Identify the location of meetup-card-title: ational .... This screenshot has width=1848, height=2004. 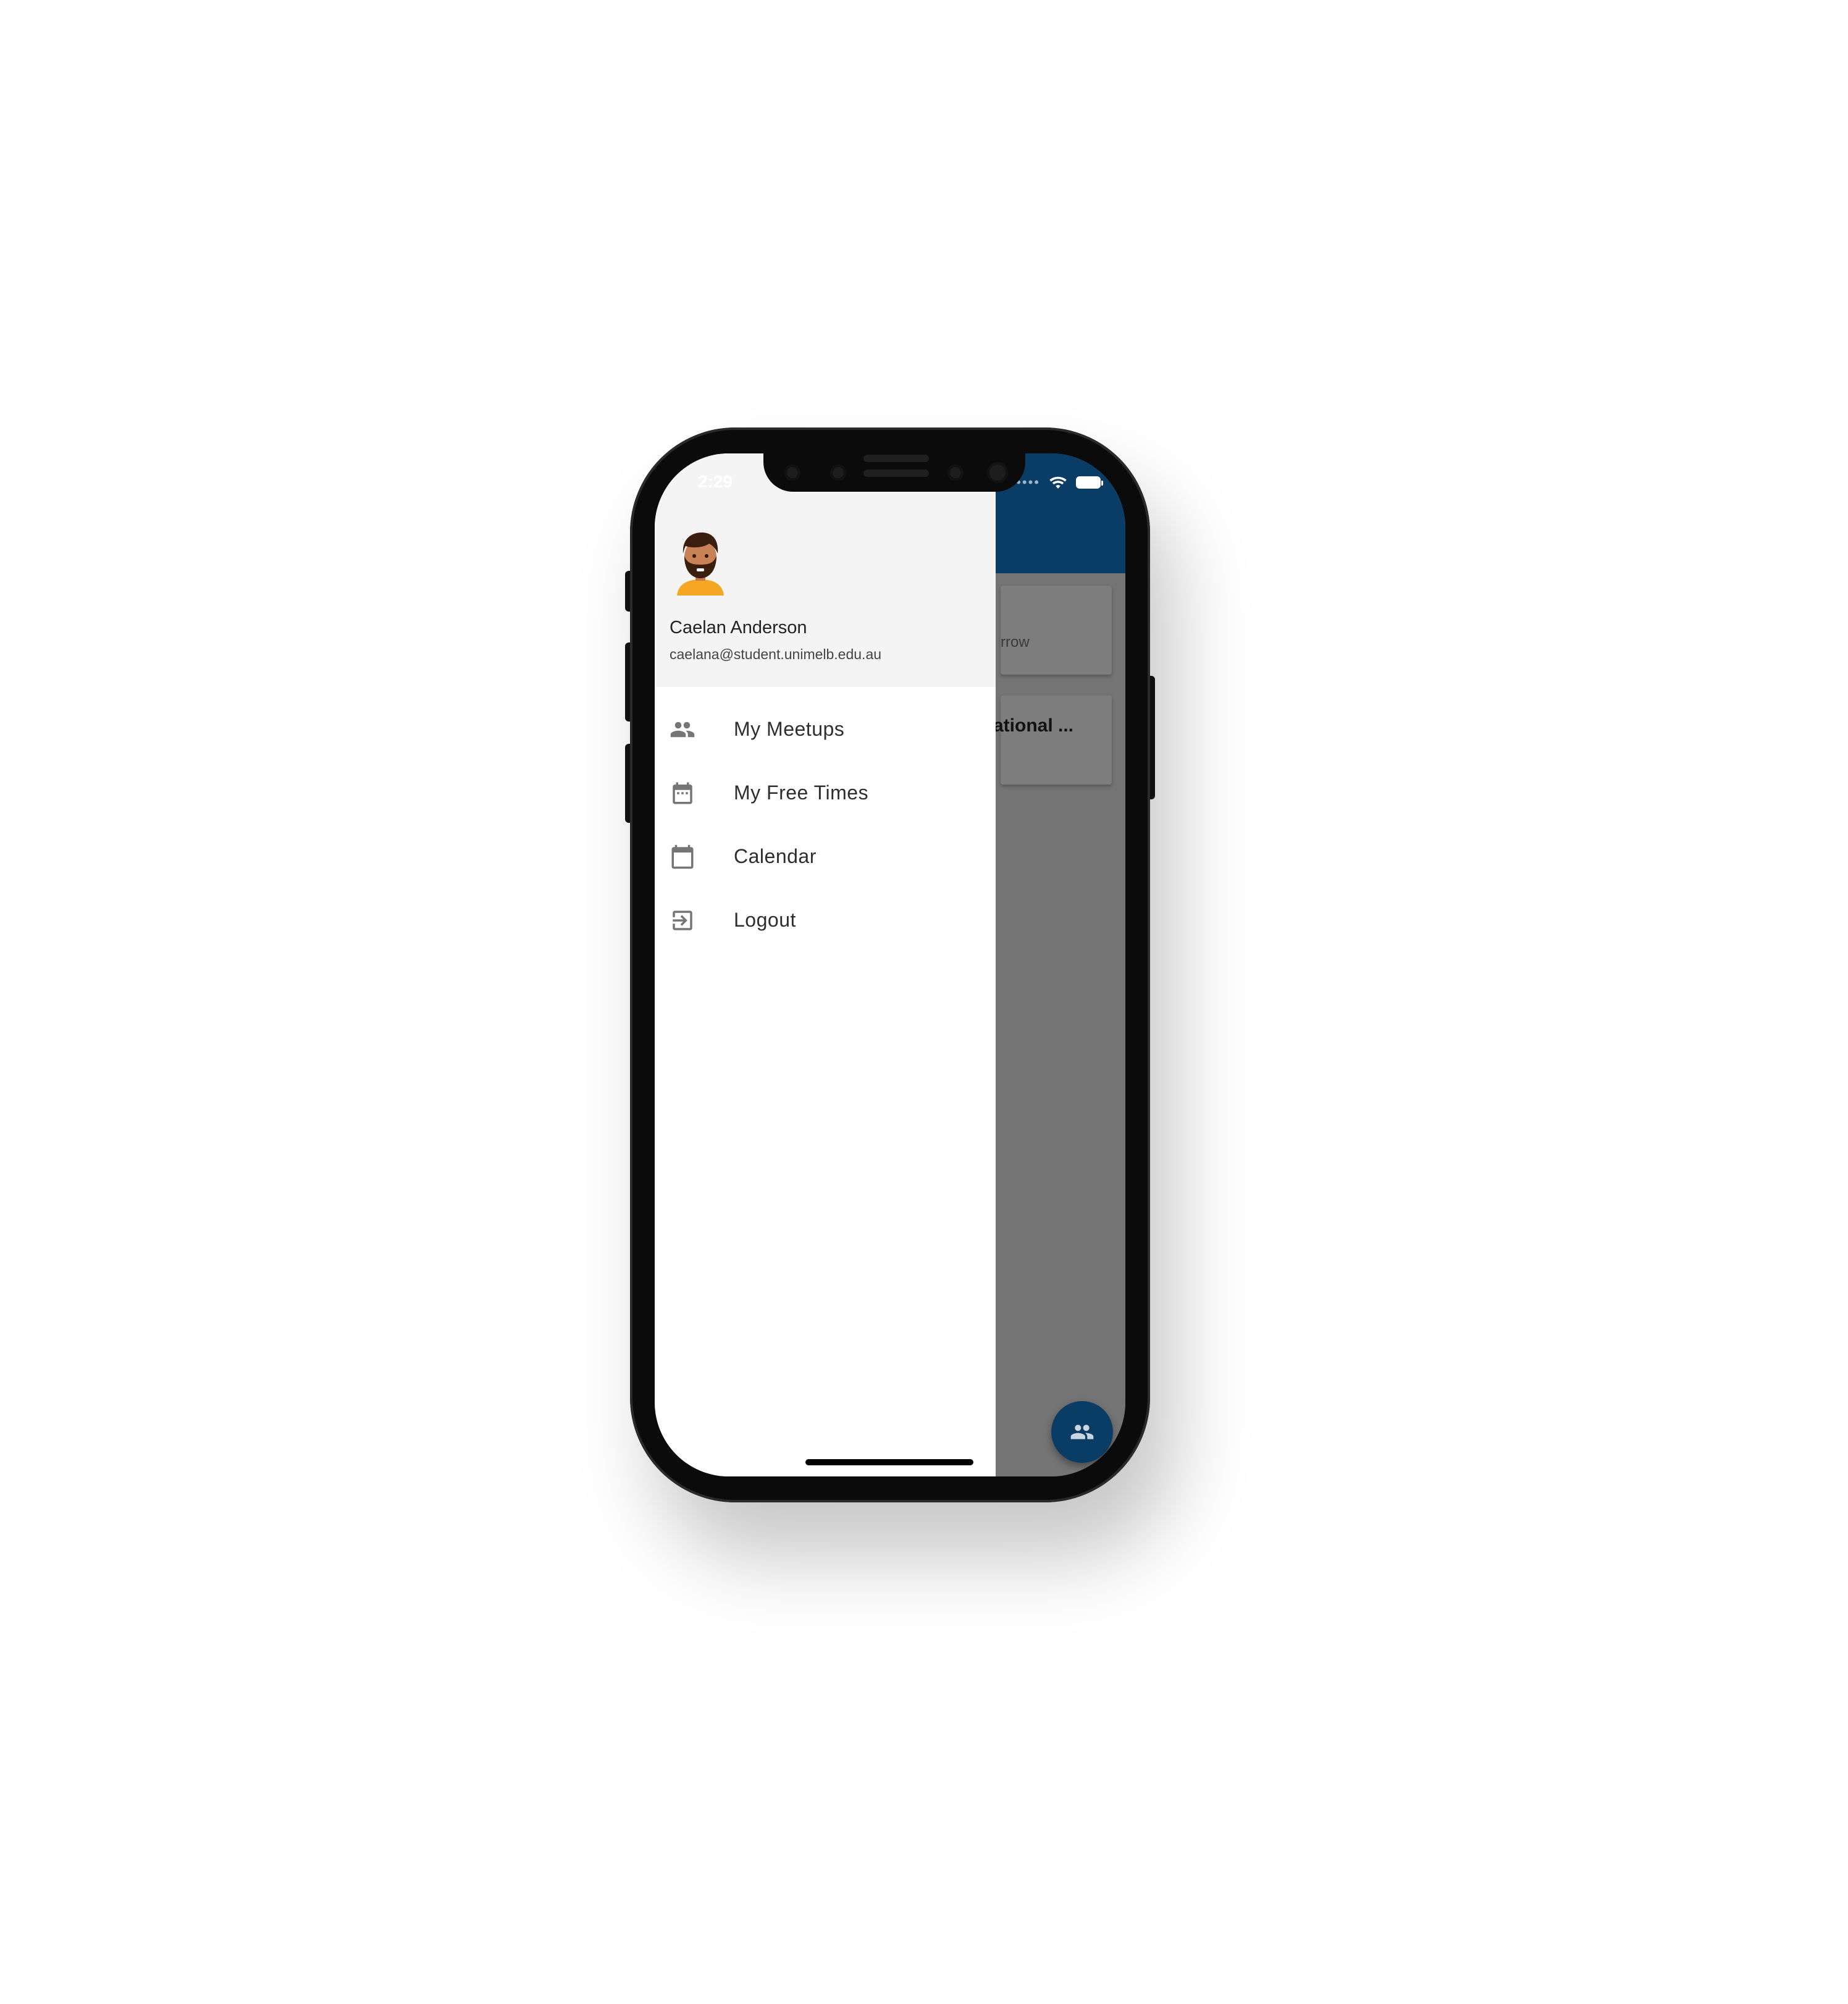
(1033, 725).